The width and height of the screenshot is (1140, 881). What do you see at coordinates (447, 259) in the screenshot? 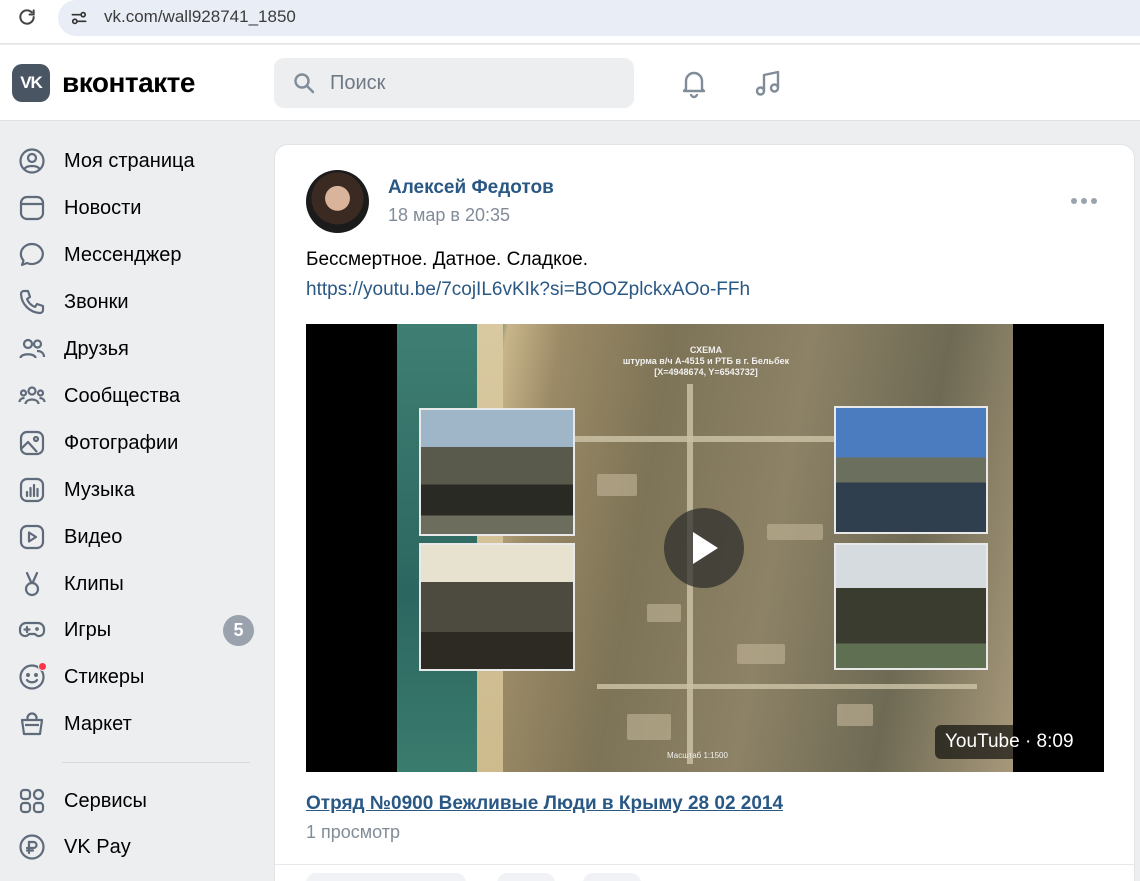
I see `post-text: Бессмертное. Датное. Сладкое.` at bounding box center [447, 259].